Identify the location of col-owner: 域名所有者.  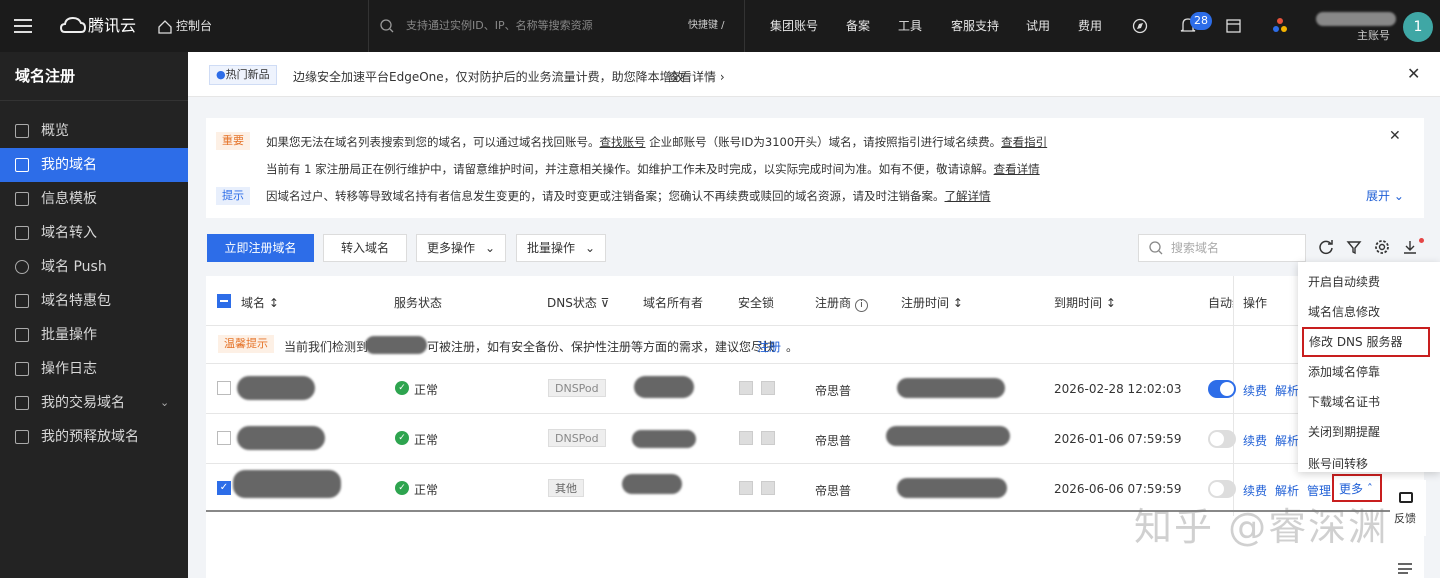
(673, 303).